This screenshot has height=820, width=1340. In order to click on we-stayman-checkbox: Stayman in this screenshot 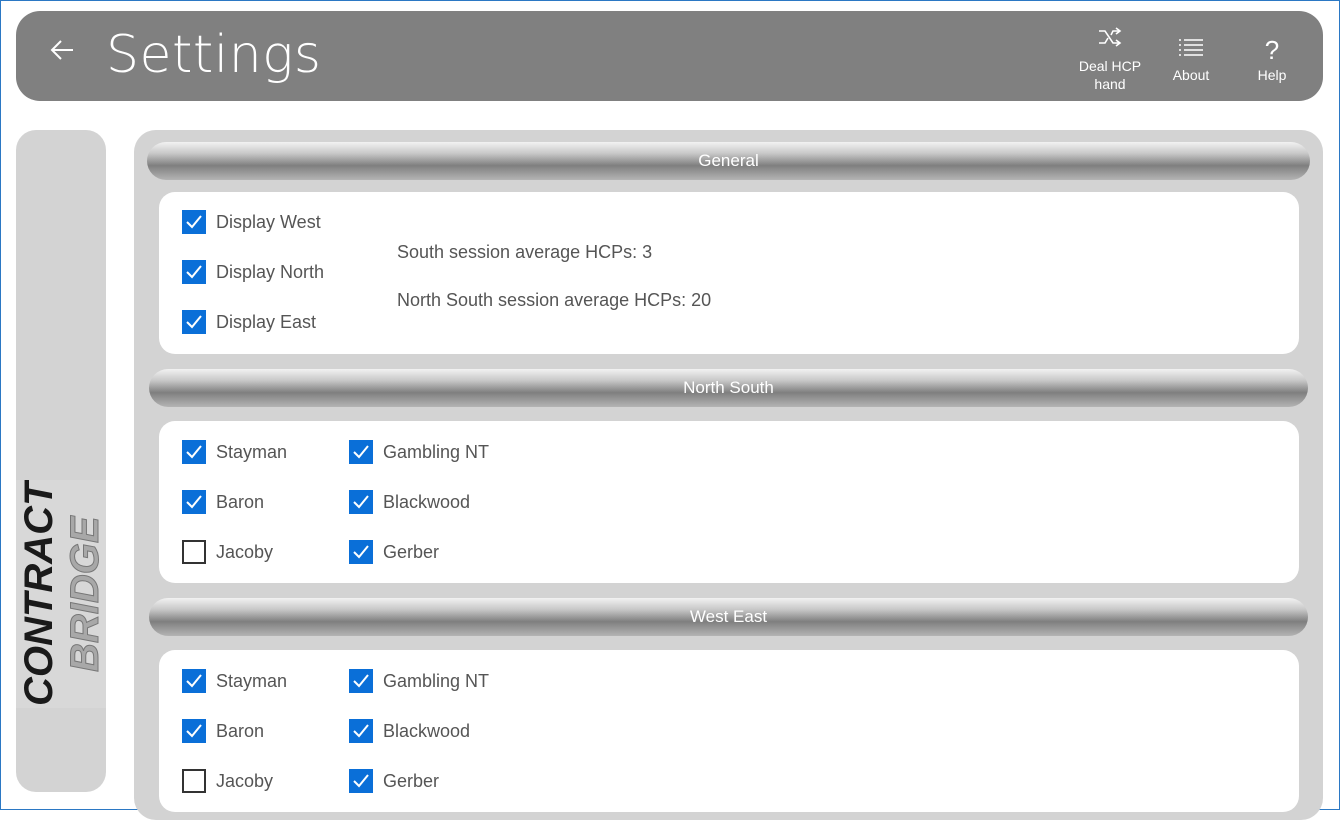, I will do `click(234, 681)`.